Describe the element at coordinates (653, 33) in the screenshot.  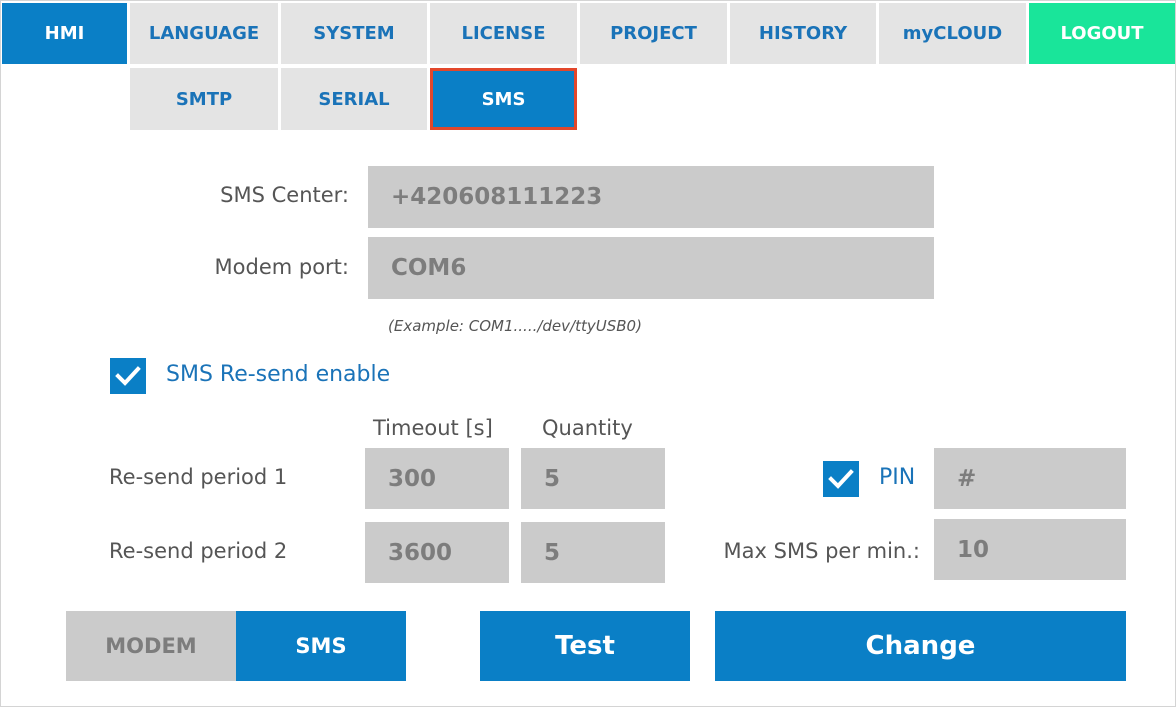
I see `tab-project: PROJECT` at that location.